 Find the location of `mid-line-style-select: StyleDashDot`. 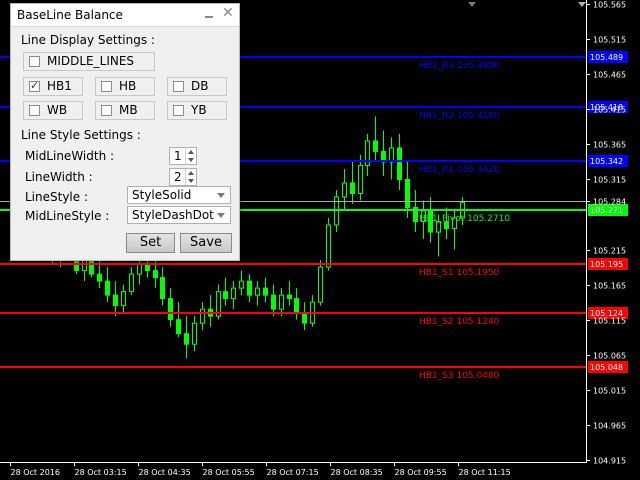

mid-line-style-select: StyleDashDot is located at coordinates (179, 215).